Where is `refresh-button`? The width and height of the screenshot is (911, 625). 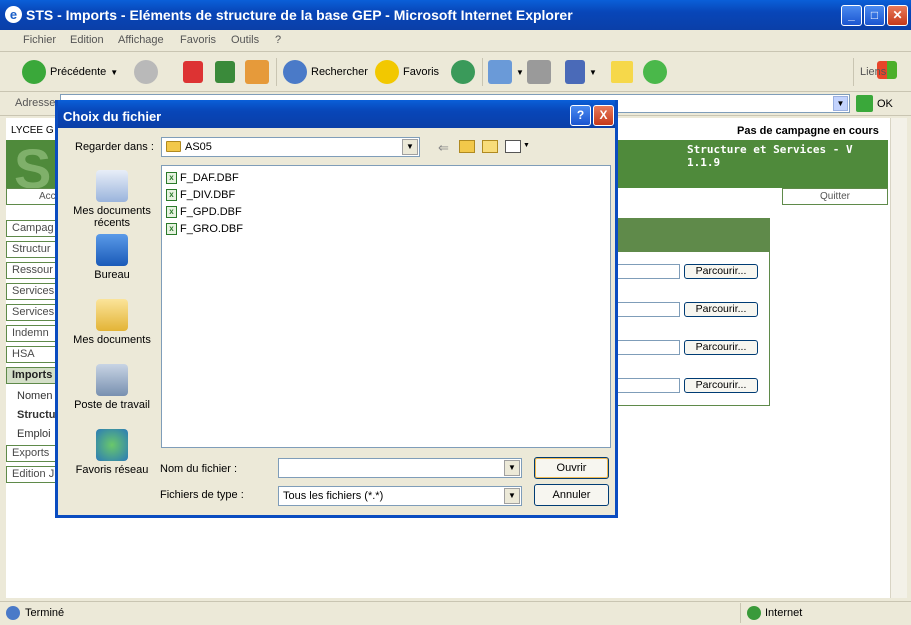
refresh-button is located at coordinates (225, 72).